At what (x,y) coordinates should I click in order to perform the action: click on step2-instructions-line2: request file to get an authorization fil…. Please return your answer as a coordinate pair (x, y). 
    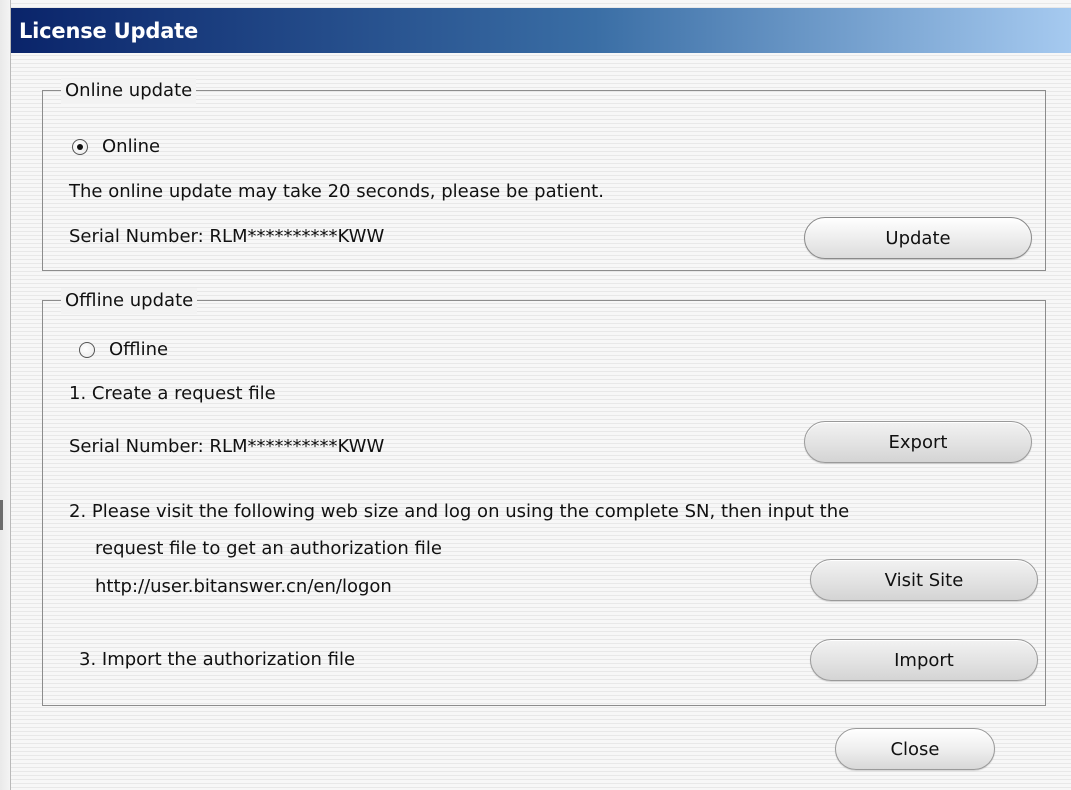
    Looking at the image, I should click on (268, 548).